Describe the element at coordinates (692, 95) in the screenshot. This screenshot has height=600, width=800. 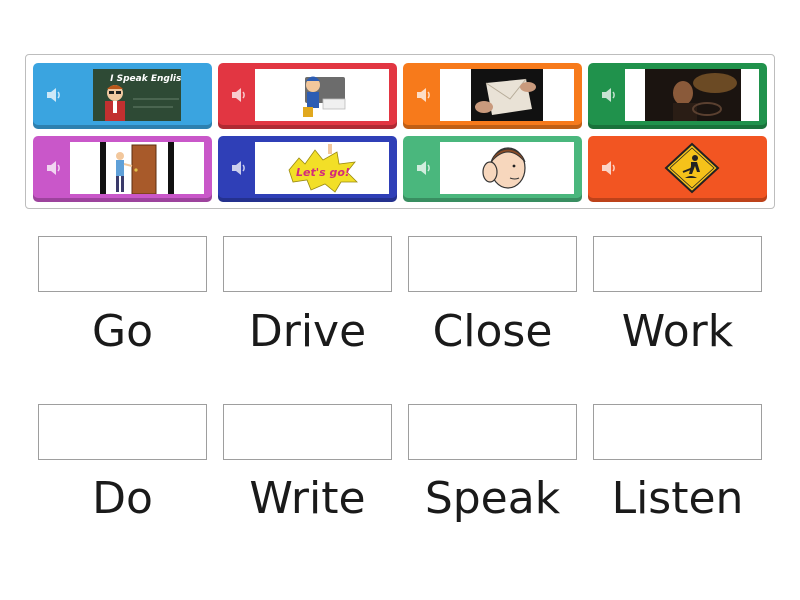
I see `man-driving-at-night-picture` at that location.